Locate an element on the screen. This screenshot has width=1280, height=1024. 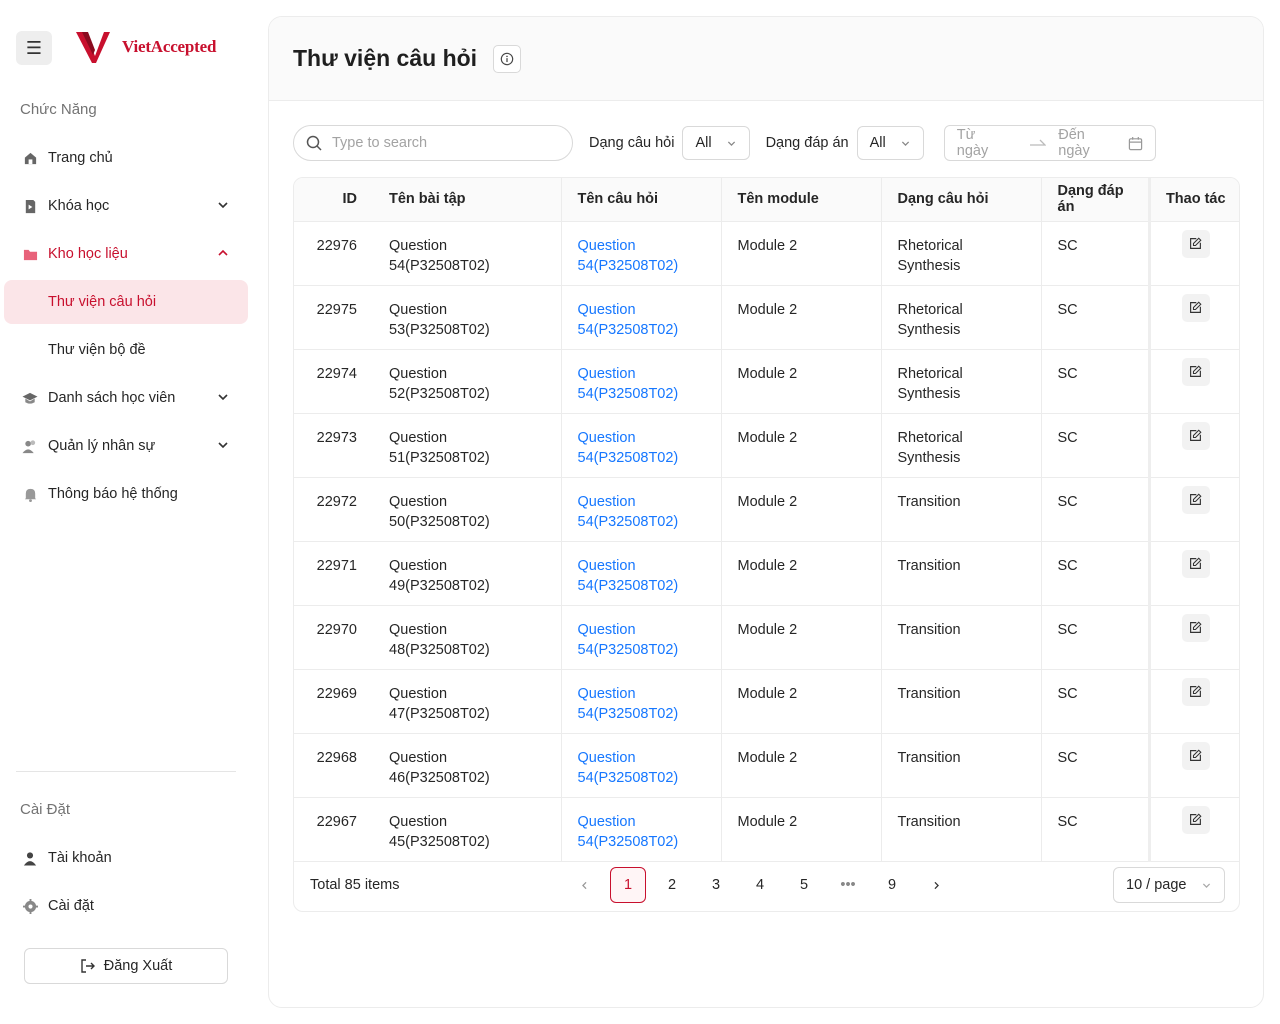
date-from-input: Từ ngày is located at coordinates (984, 143).